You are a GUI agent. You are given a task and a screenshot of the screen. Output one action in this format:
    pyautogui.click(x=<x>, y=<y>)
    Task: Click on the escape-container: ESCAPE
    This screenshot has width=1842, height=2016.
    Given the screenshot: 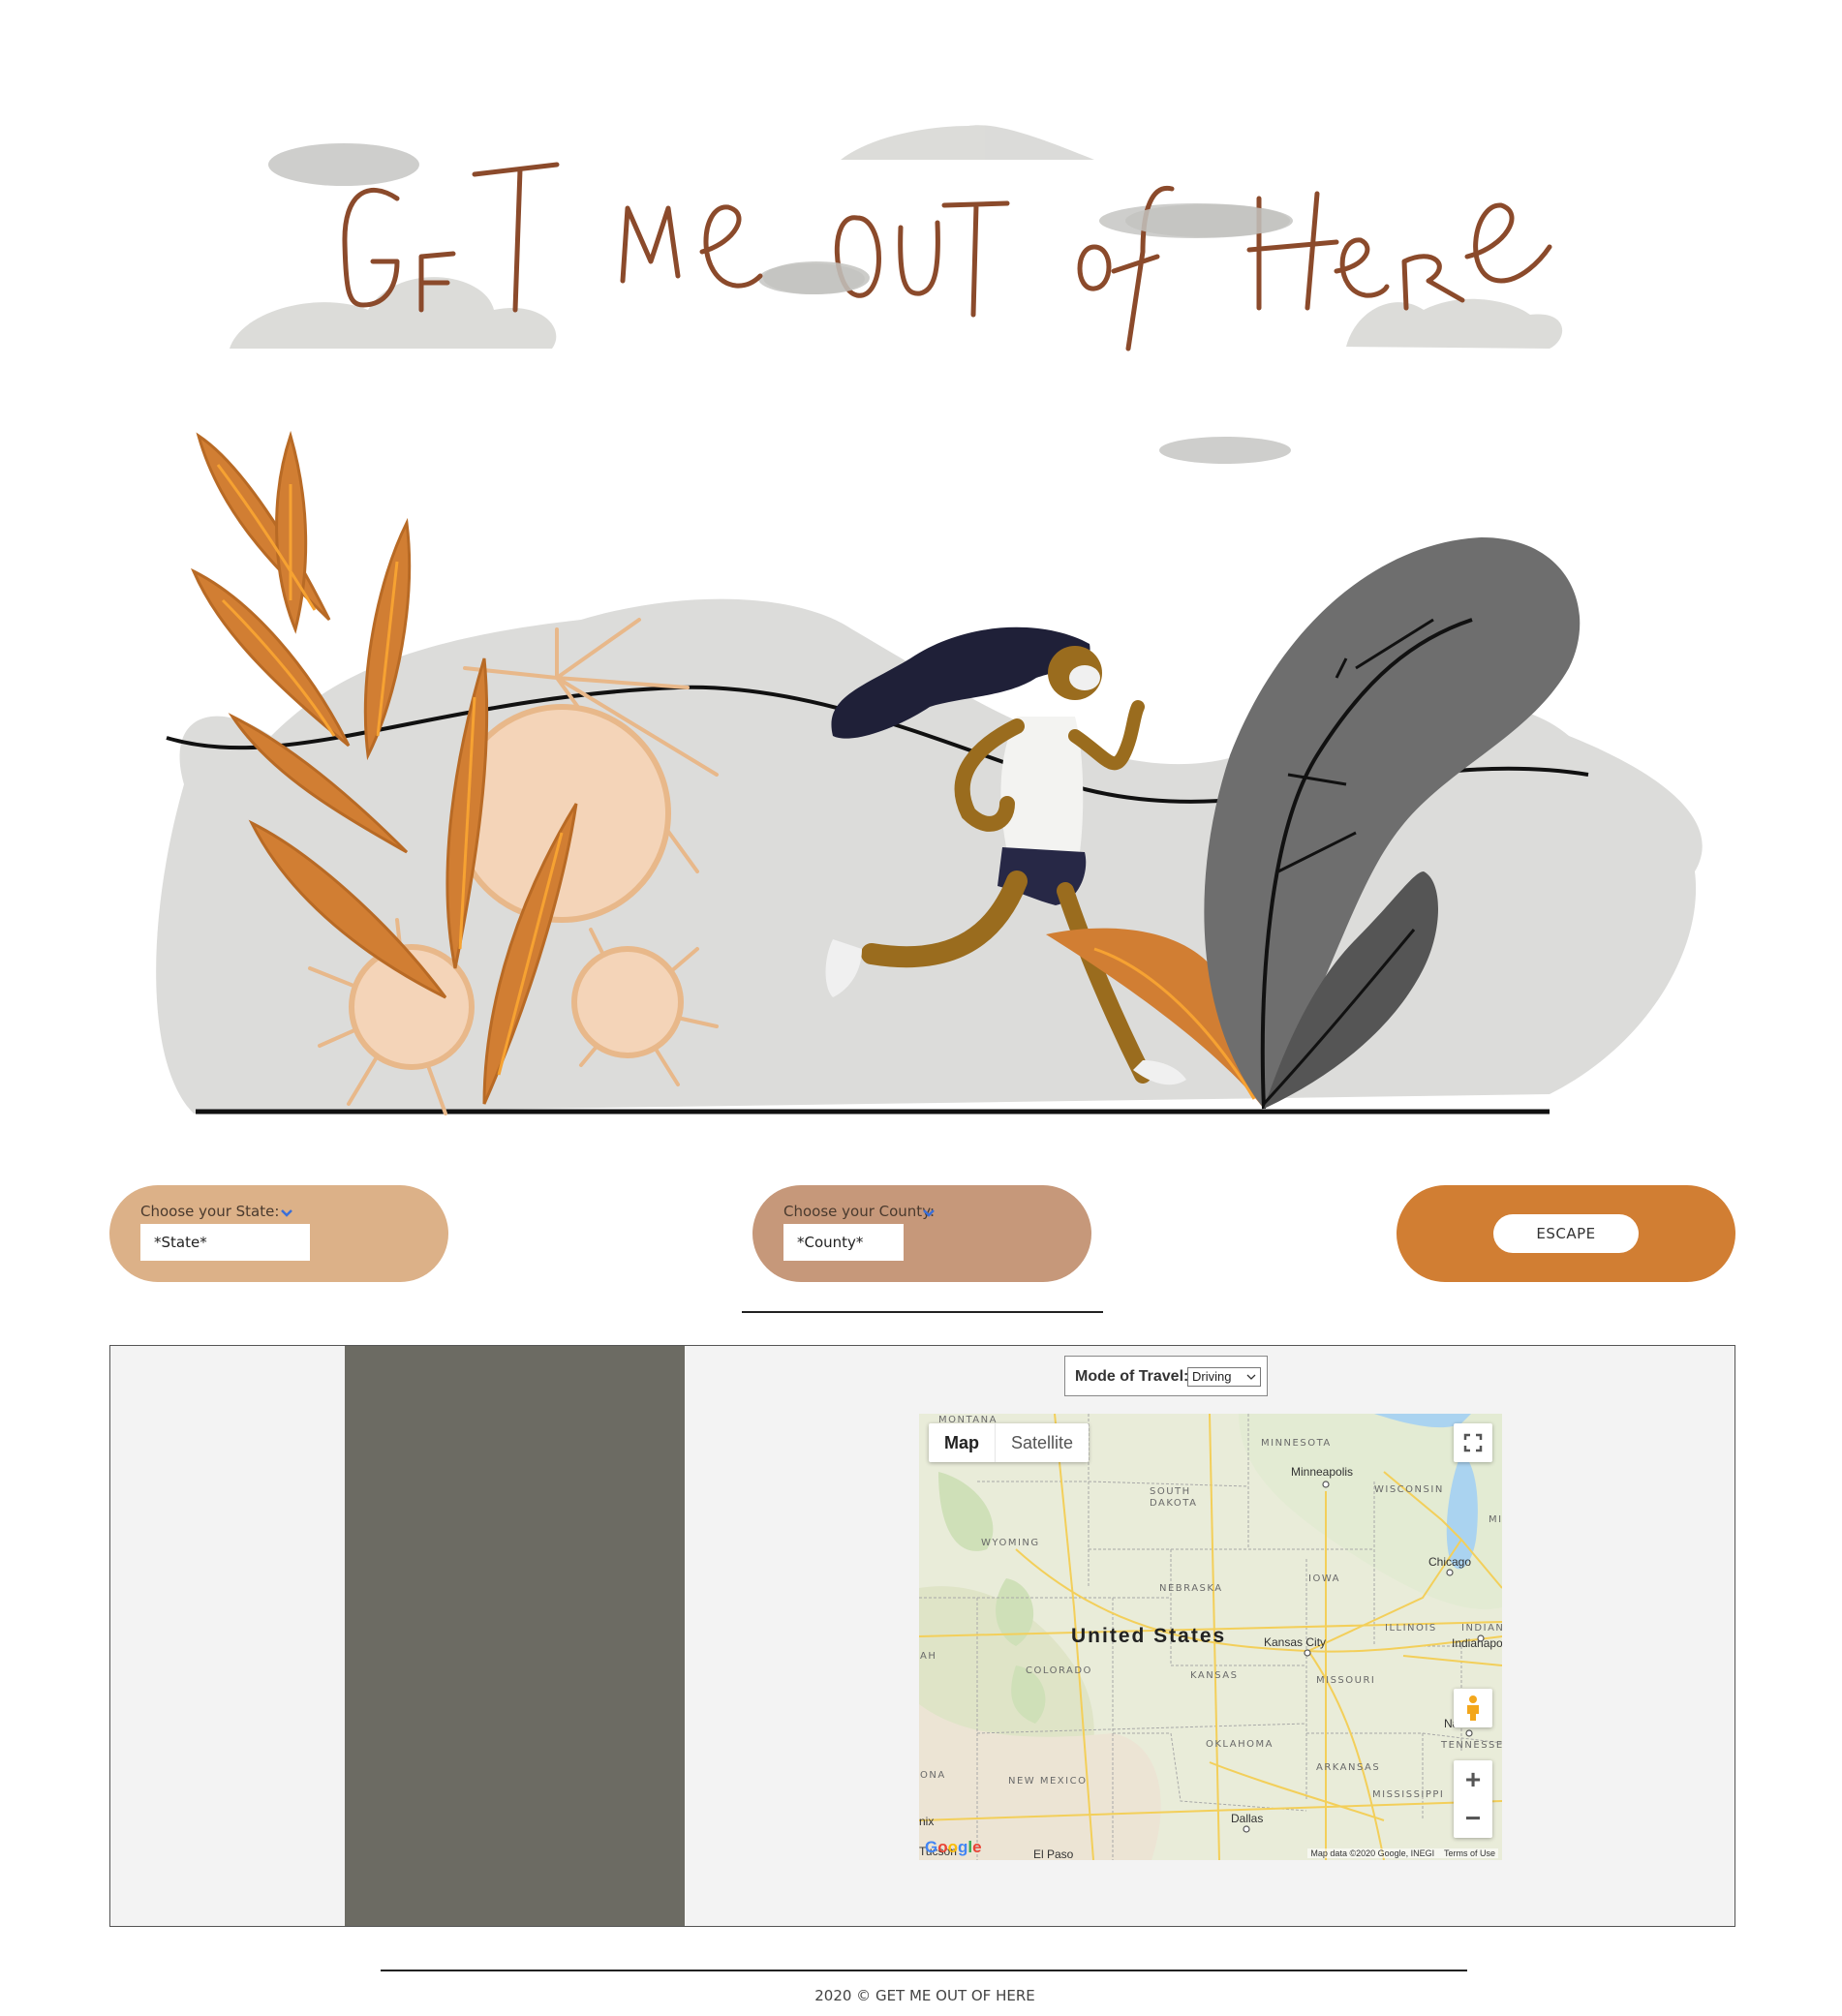 What is the action you would take?
    pyautogui.click(x=1566, y=1234)
    